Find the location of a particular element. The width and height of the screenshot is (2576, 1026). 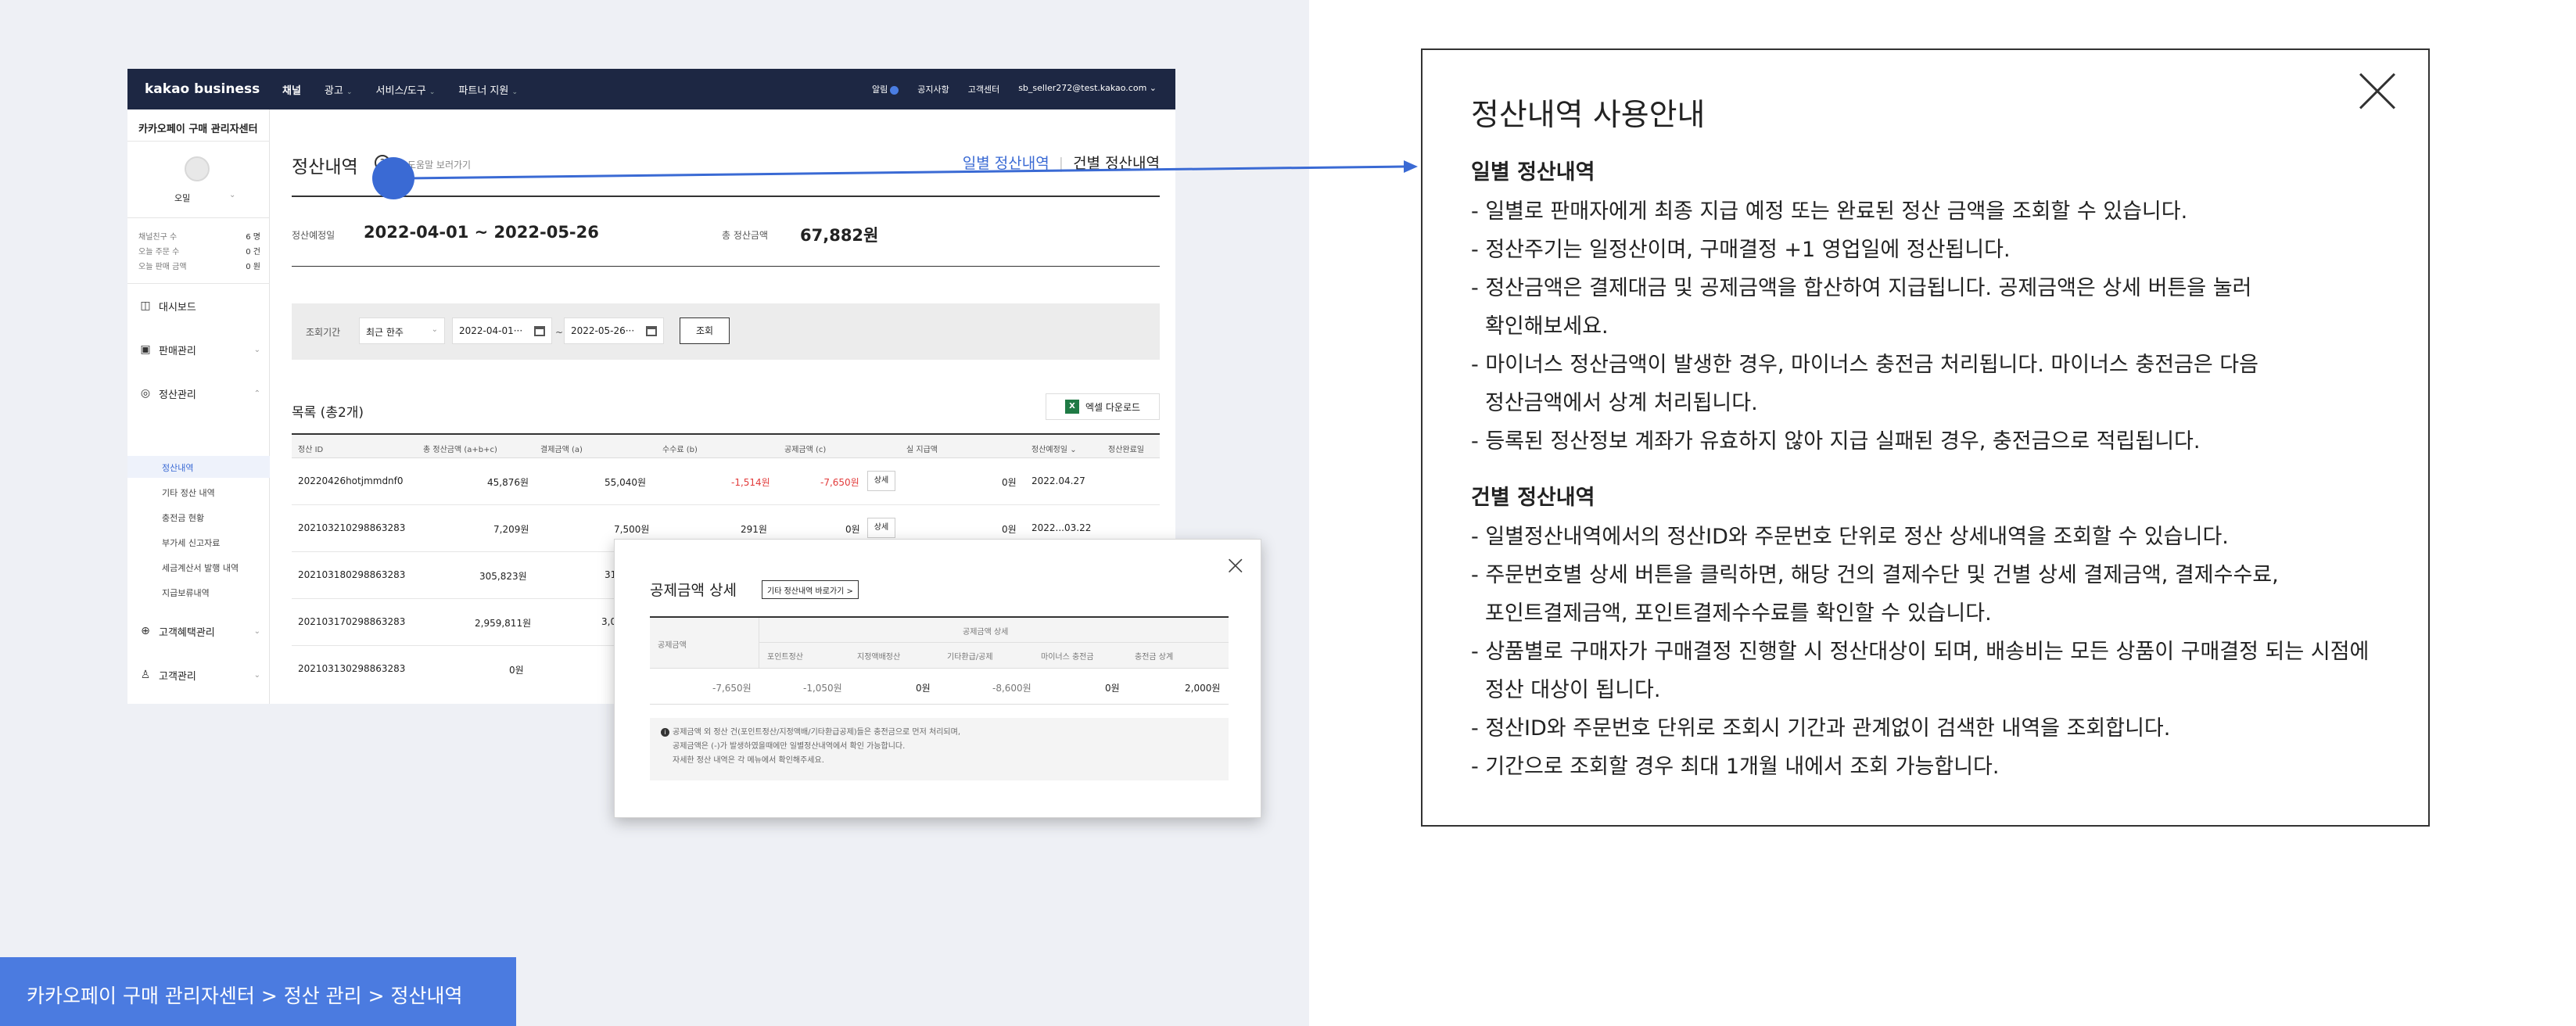

sidebar-sub-settlement-history: 정산내역 is located at coordinates (177, 467).